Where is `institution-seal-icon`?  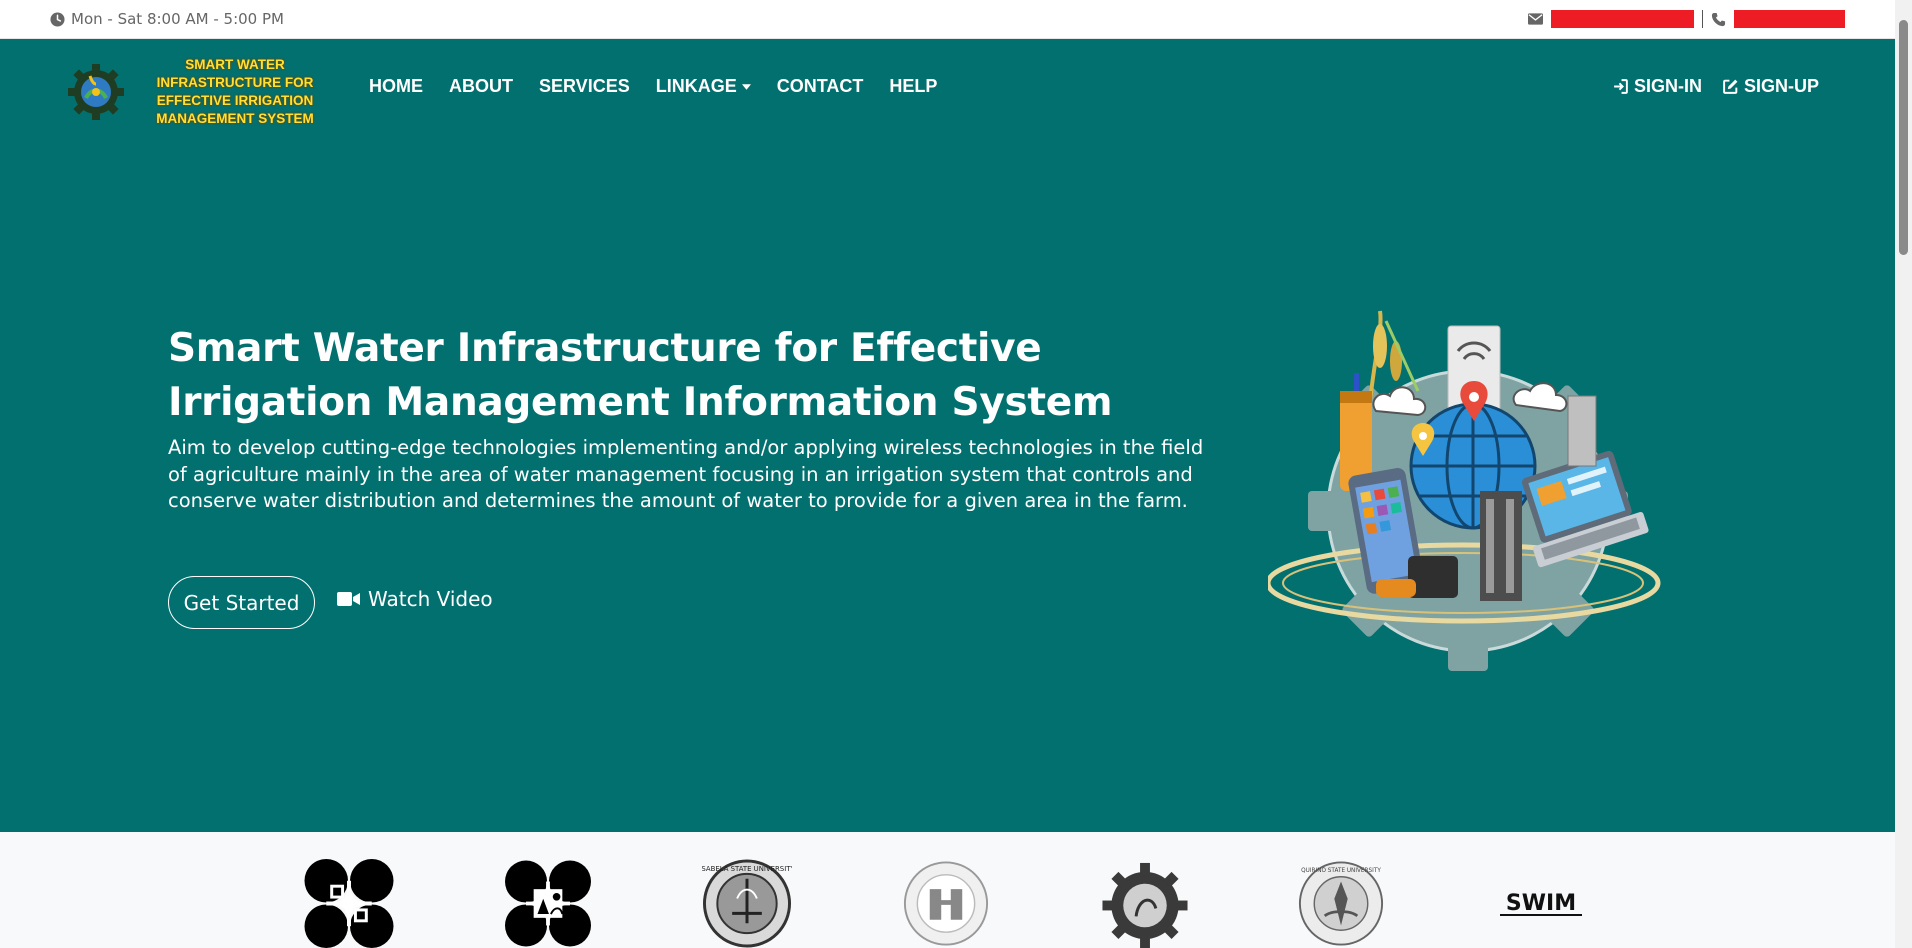 institution-seal-icon is located at coordinates (946, 903).